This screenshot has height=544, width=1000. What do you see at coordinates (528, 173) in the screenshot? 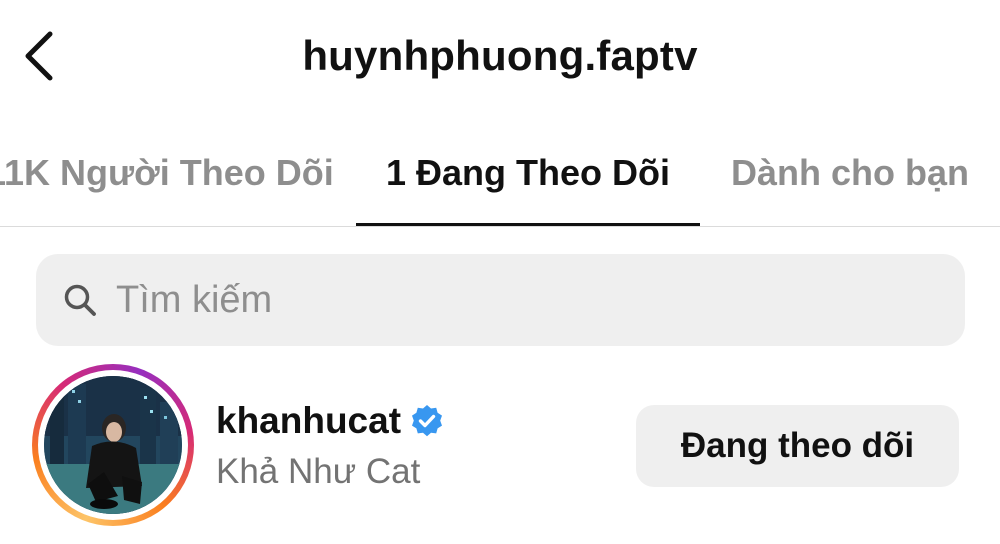
I see `tab-following: 1 Đang Theo Dõi` at bounding box center [528, 173].